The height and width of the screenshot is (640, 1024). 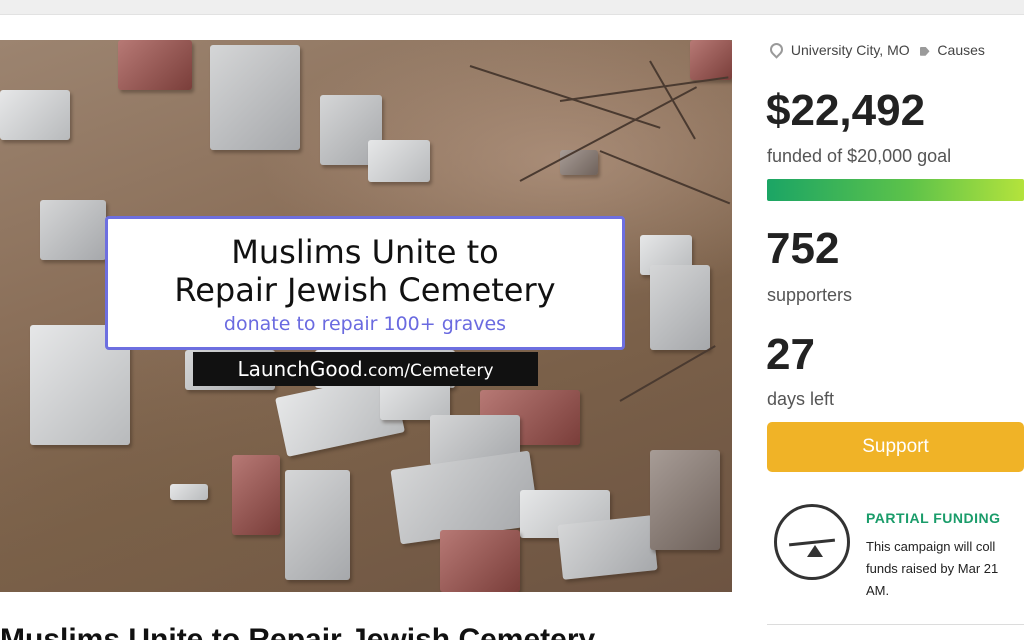 I want to click on map-pin-icon, so click(x=776, y=49).